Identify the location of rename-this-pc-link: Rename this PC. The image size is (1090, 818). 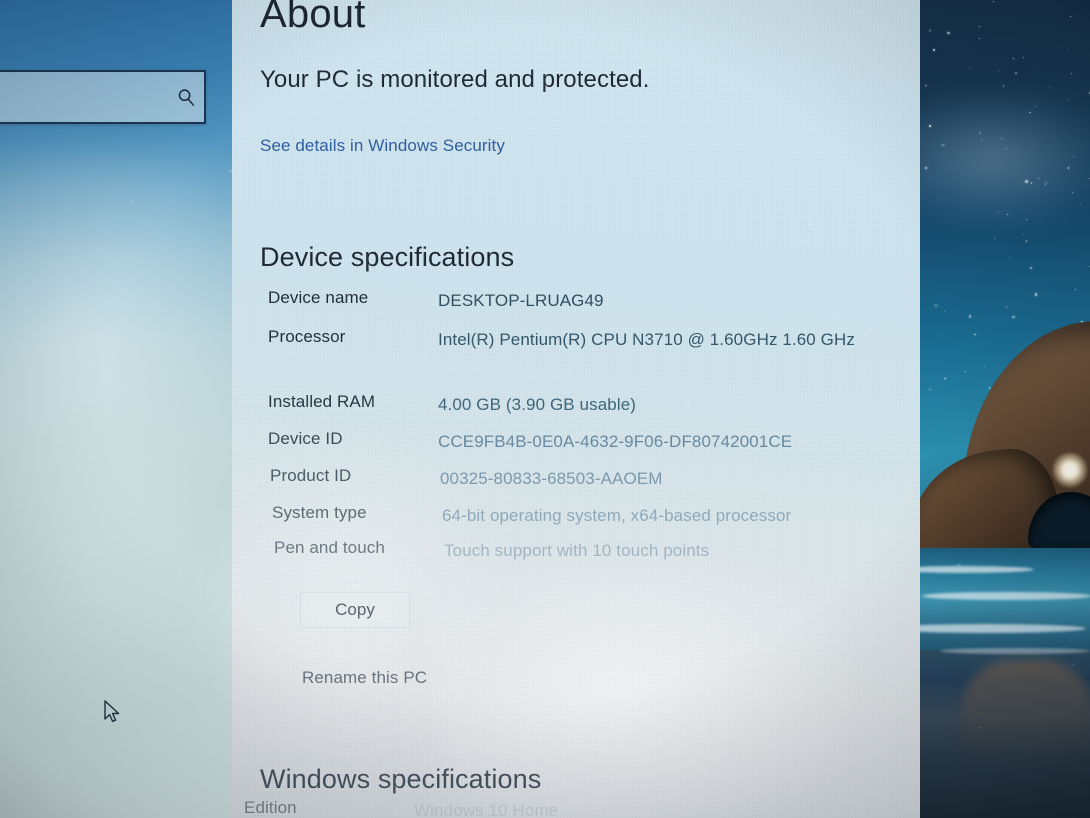
(364, 678).